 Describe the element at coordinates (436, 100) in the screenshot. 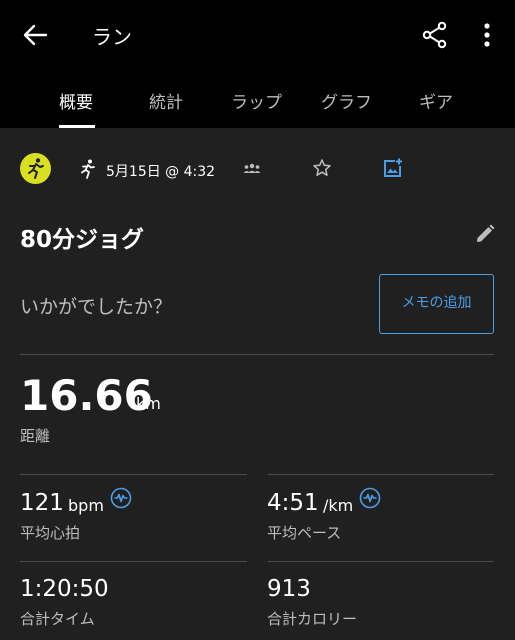

I see `tab-gear: ギア` at that location.